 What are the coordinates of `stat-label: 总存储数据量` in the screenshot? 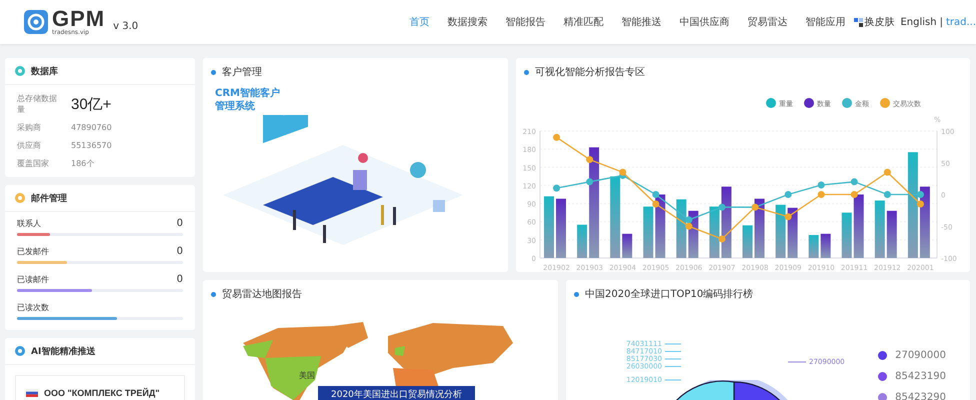 It's located at (37, 104).